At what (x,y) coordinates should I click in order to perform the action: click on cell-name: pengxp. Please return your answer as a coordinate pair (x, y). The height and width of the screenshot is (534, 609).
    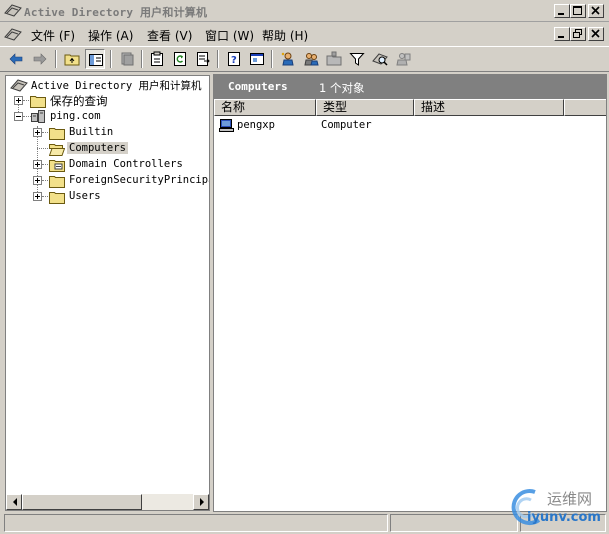
    Looking at the image, I should click on (256, 125).